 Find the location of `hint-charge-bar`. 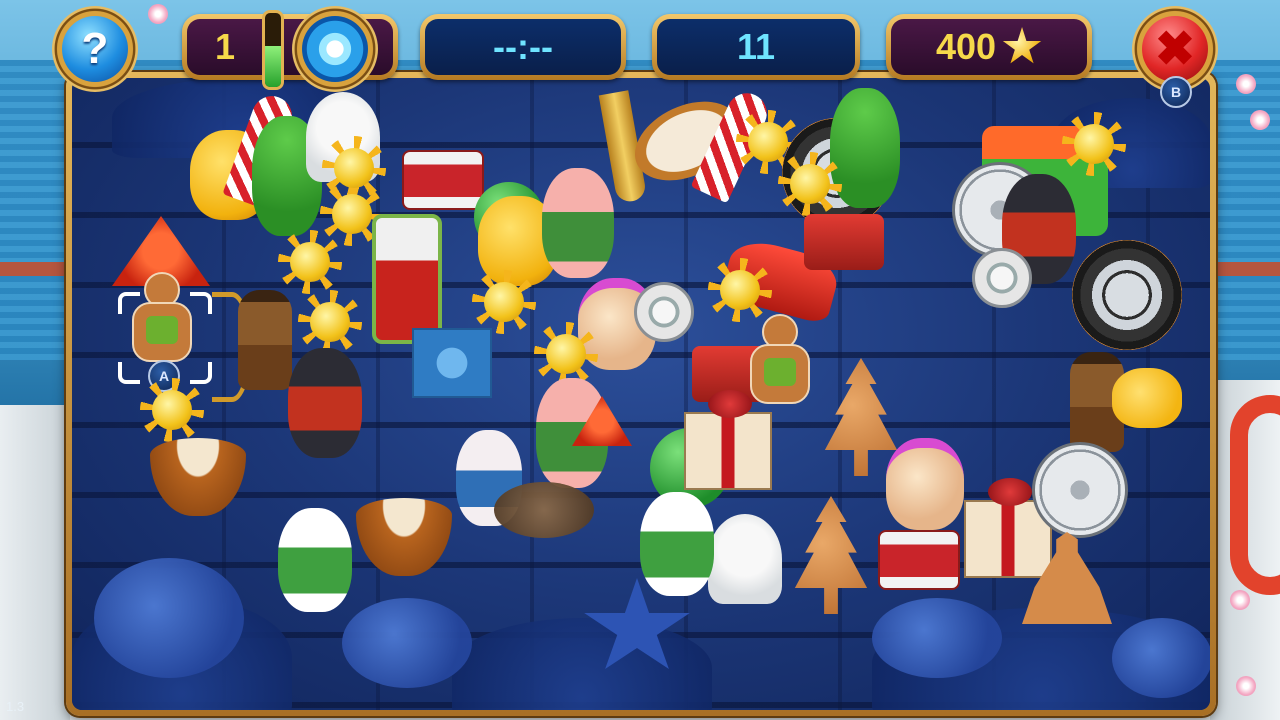

hint-charge-bar is located at coordinates (273, 50).